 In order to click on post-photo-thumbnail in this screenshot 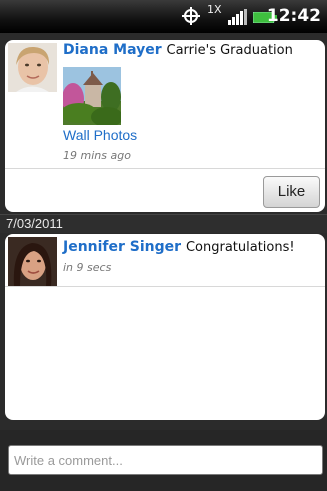, I will do `click(92, 96)`.